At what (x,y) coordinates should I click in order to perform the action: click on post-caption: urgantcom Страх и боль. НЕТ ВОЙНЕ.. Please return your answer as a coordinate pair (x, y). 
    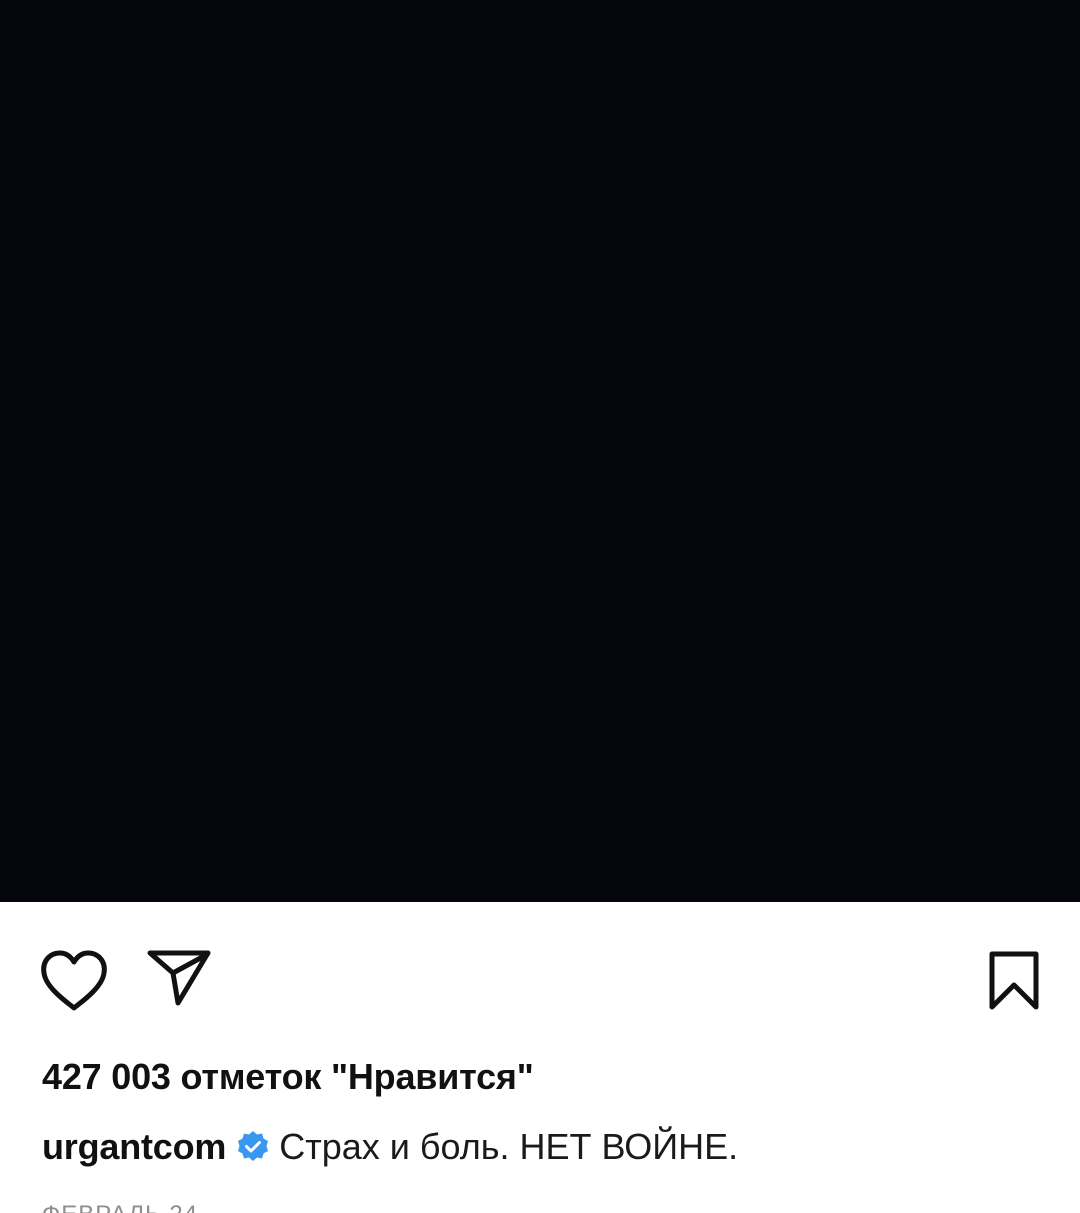
    Looking at the image, I should click on (390, 1147).